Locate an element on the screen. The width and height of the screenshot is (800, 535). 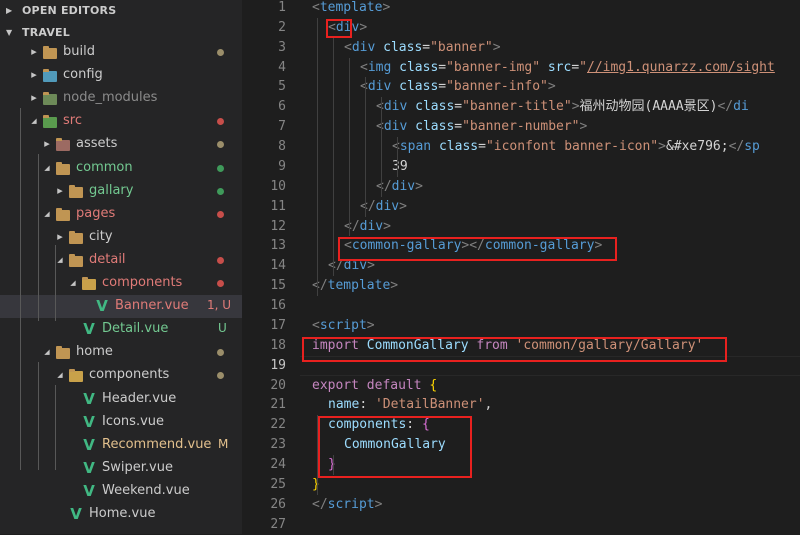
code-line: </script> is located at coordinates (347, 505).